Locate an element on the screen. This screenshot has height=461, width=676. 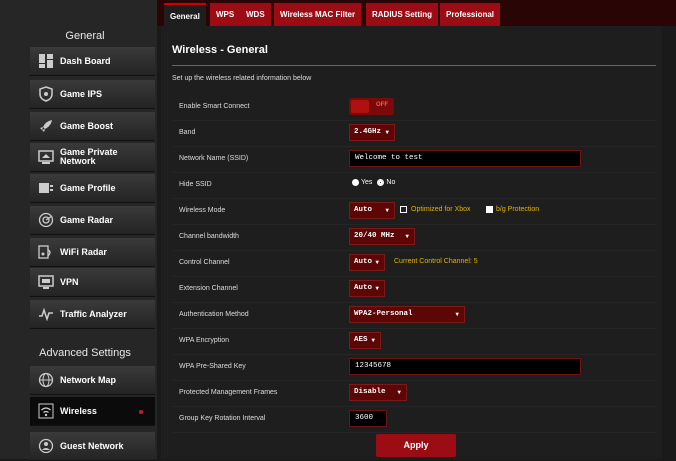
band-value: 2.4GHz is located at coordinates (368, 132).